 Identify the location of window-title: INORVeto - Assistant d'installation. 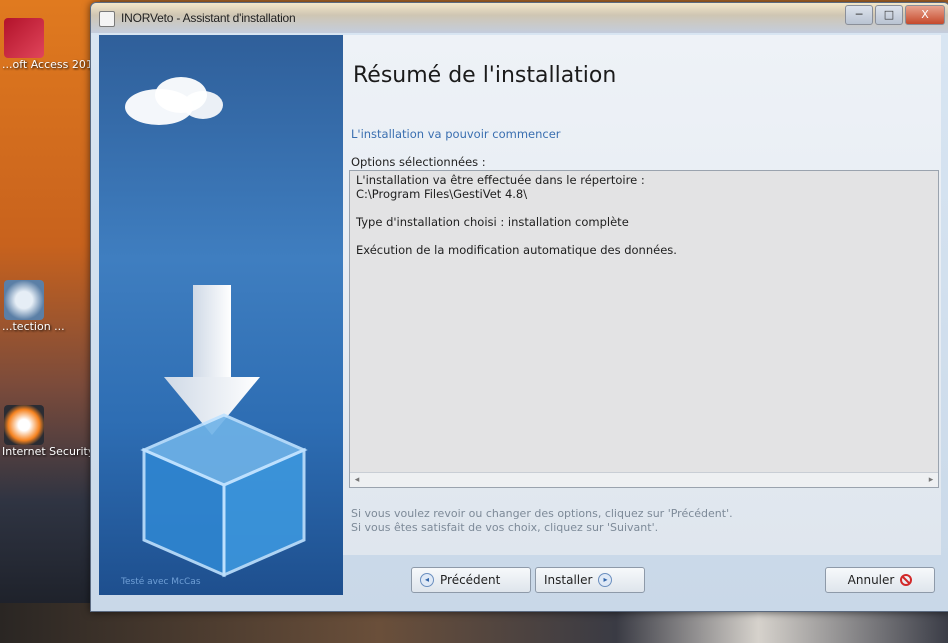
(208, 18).